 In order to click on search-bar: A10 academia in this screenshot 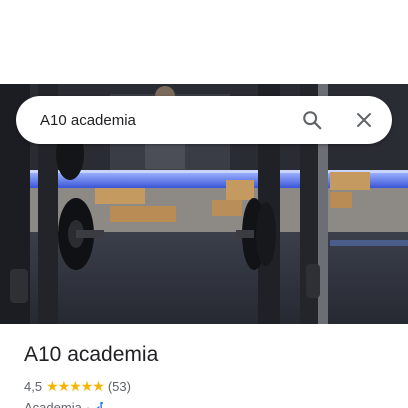, I will do `click(204, 120)`.